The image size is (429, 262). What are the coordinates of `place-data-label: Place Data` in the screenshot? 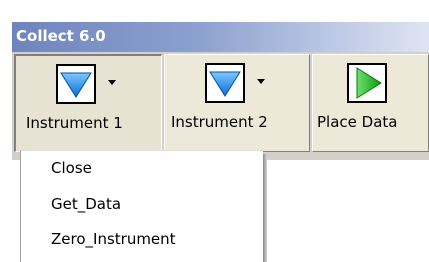 It's located at (357, 122).